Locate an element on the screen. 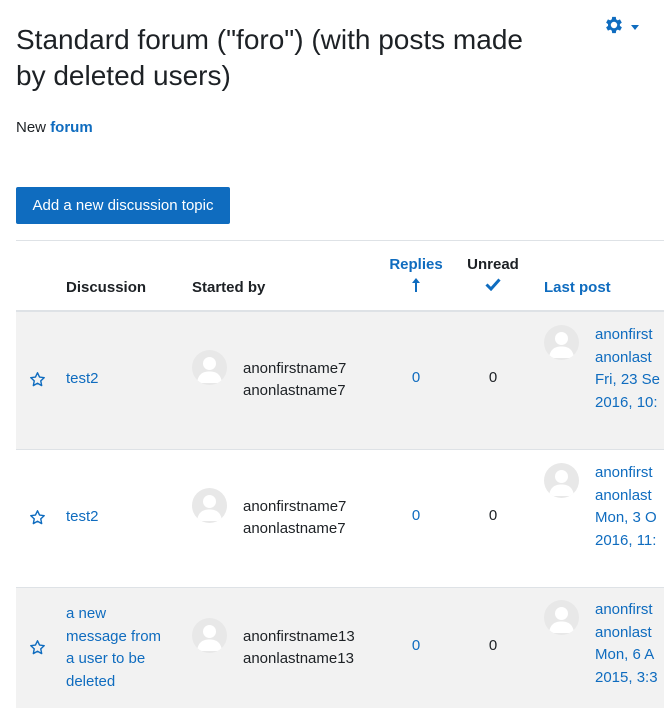 The height and width of the screenshot is (708, 664). header-discussion: Discussion is located at coordinates (106, 287).